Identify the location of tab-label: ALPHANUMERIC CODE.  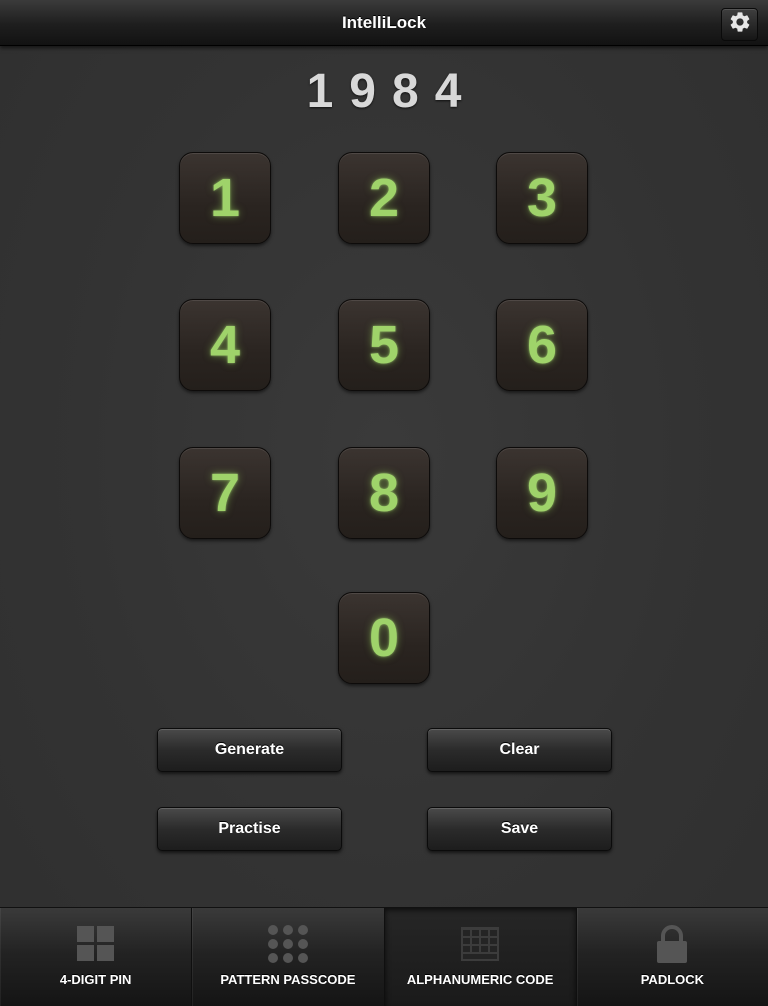
(480, 979).